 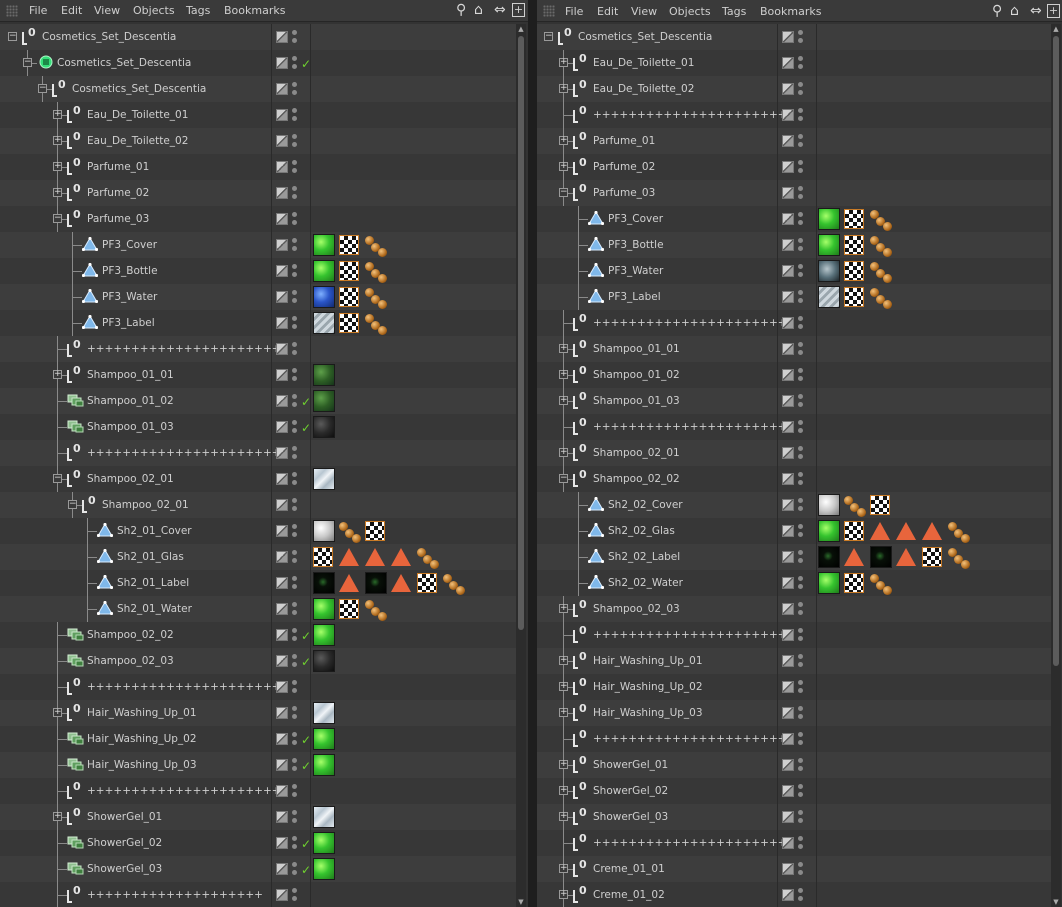 What do you see at coordinates (794, 661) in the screenshot?
I see `tree-row-hair-washing-up-01: +0 Hair_Washing_Up_01` at bounding box center [794, 661].